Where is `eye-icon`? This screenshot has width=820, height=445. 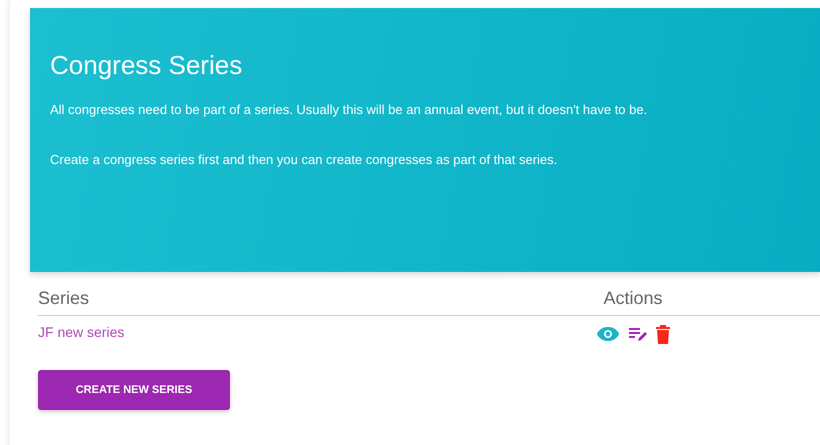 eye-icon is located at coordinates (608, 334).